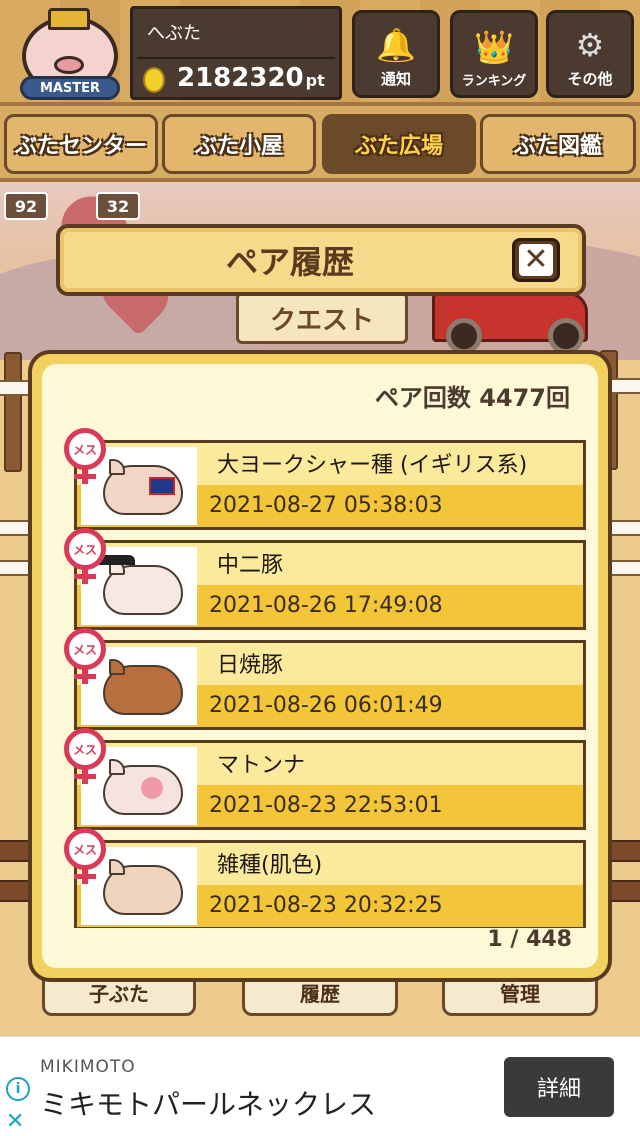  What do you see at coordinates (330, 685) in the screenshot?
I see `list-item: 日焼豚 2021-08-26 06:01:49` at bounding box center [330, 685].